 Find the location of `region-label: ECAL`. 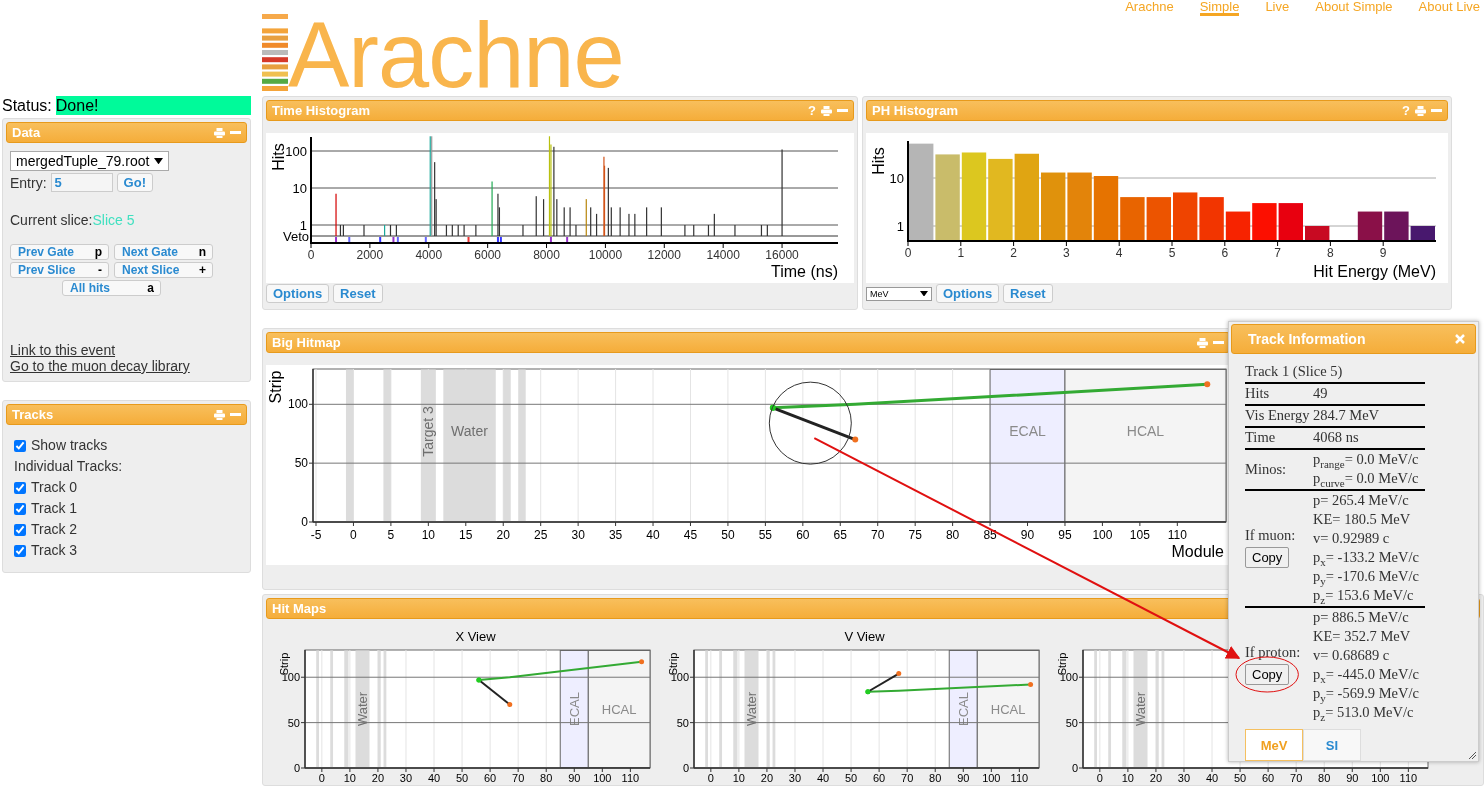

region-label: ECAL is located at coordinates (963, 709).